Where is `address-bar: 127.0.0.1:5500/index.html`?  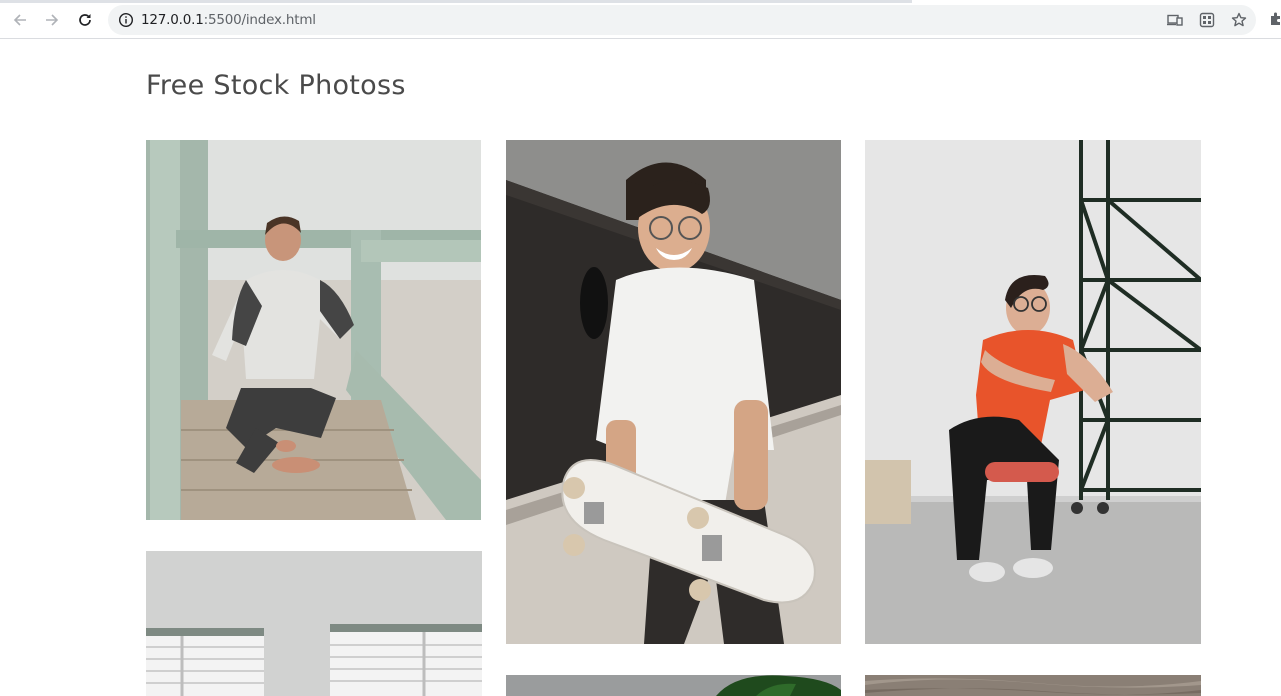 address-bar: 127.0.0.1:5500/index.html is located at coordinates (682, 20).